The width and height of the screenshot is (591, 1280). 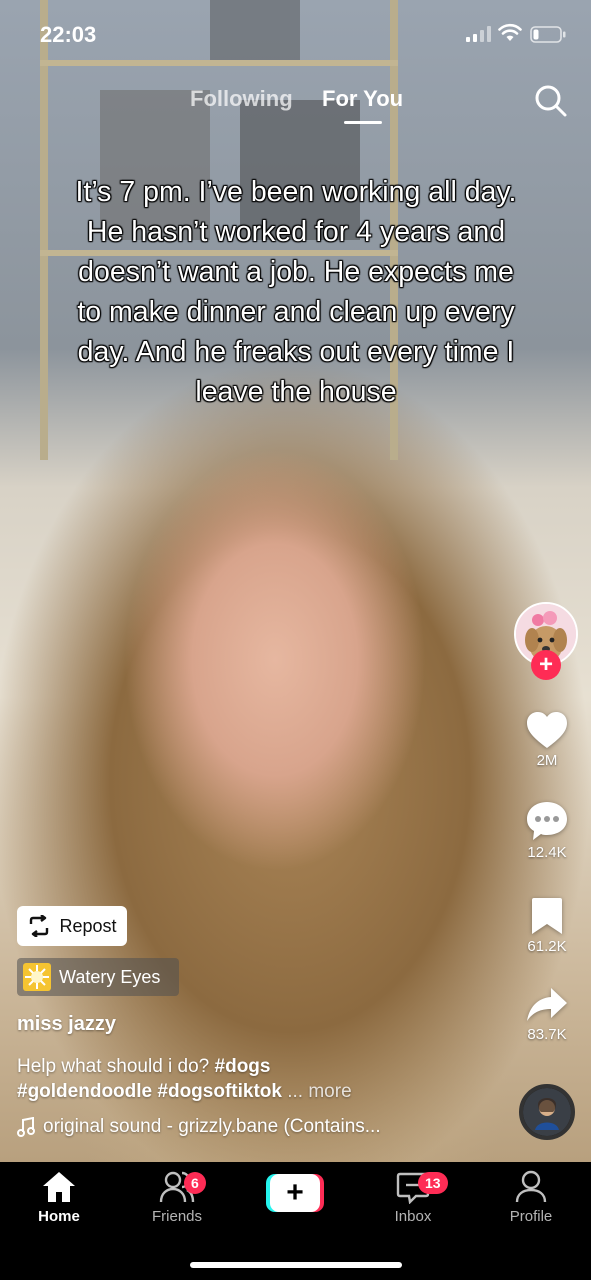 I want to click on create-plus-icon: +, so click(x=295, y=1193).